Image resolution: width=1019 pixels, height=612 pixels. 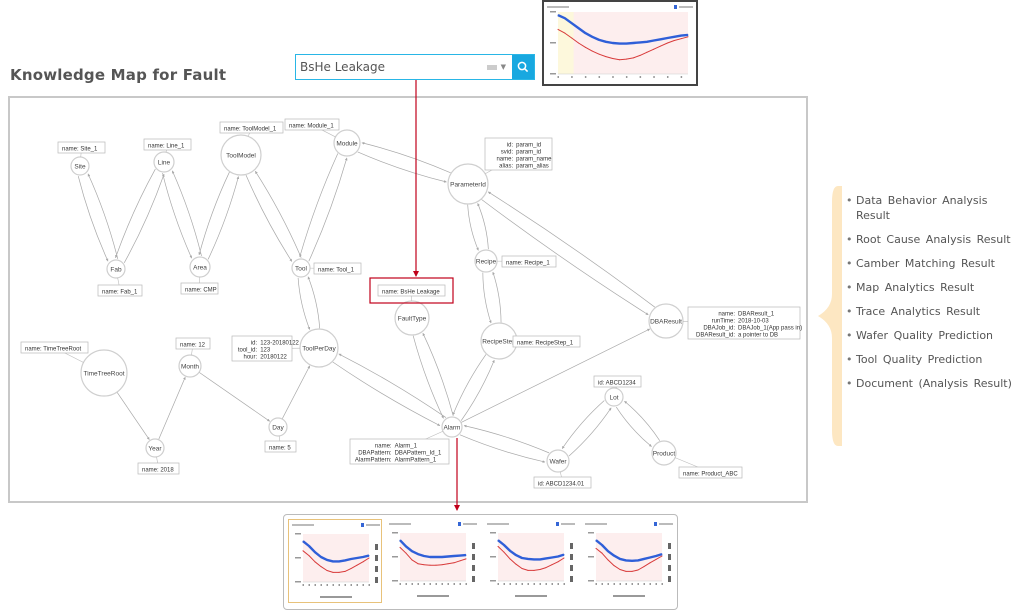 What do you see at coordinates (319, 348) in the screenshot?
I see `node-tool-per-day: ToolPerDay` at bounding box center [319, 348].